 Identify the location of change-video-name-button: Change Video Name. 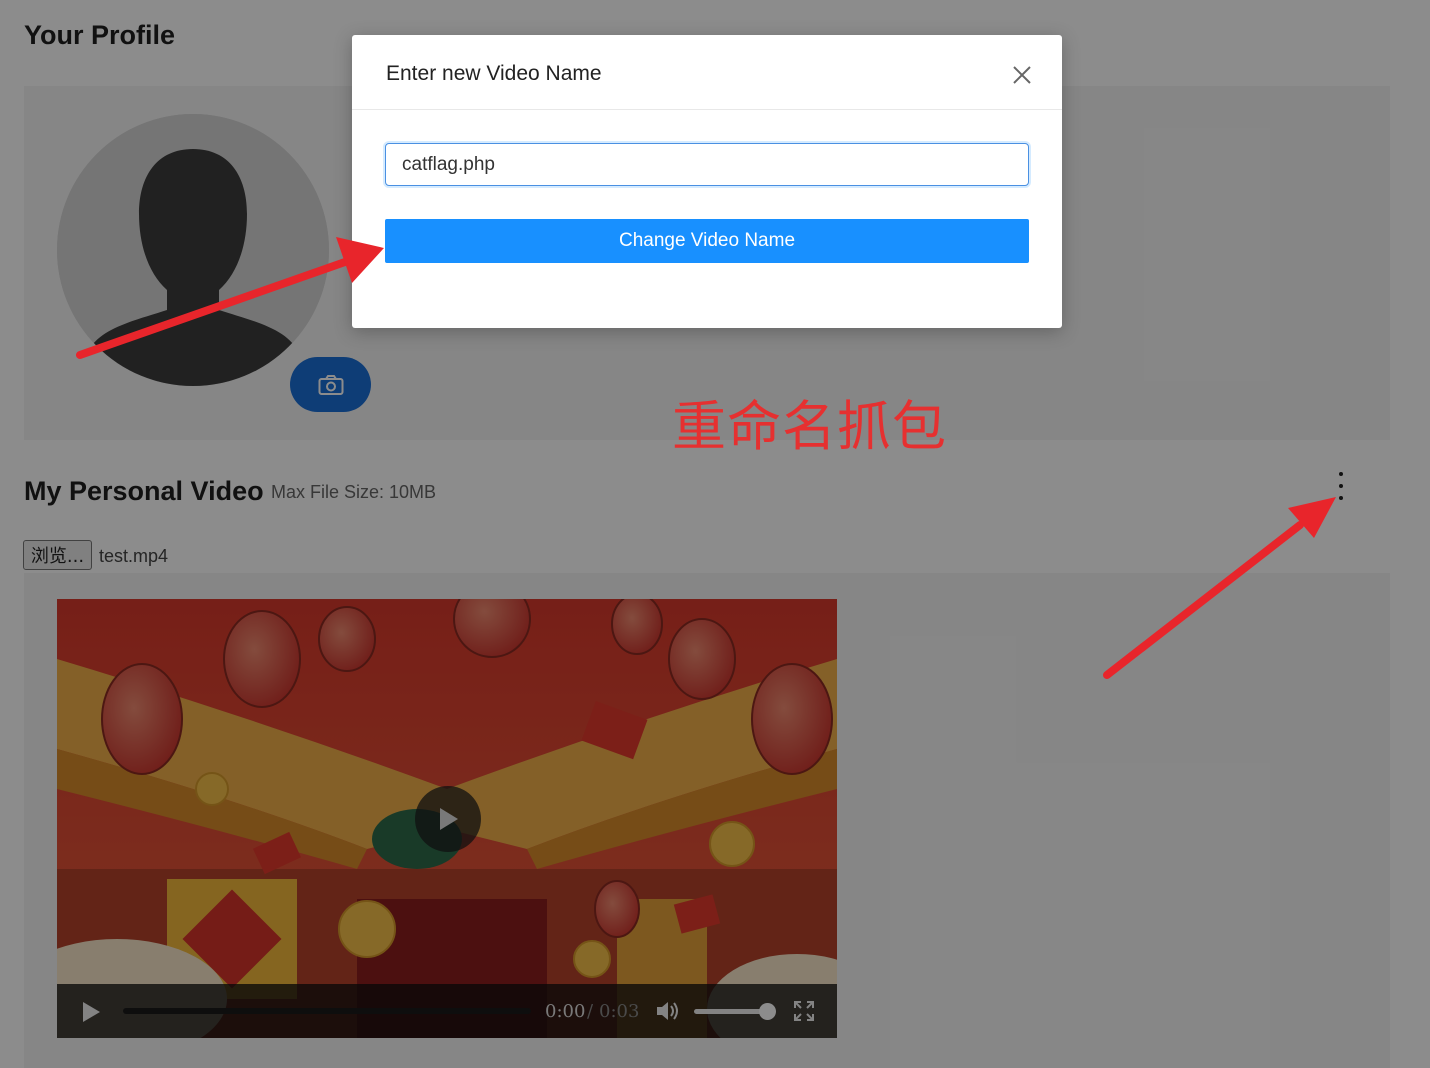
(707, 241).